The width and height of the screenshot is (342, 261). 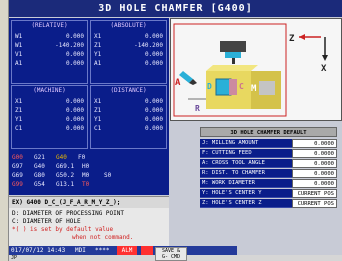 I want to click on gcode: G00, so click(x=17, y=157).